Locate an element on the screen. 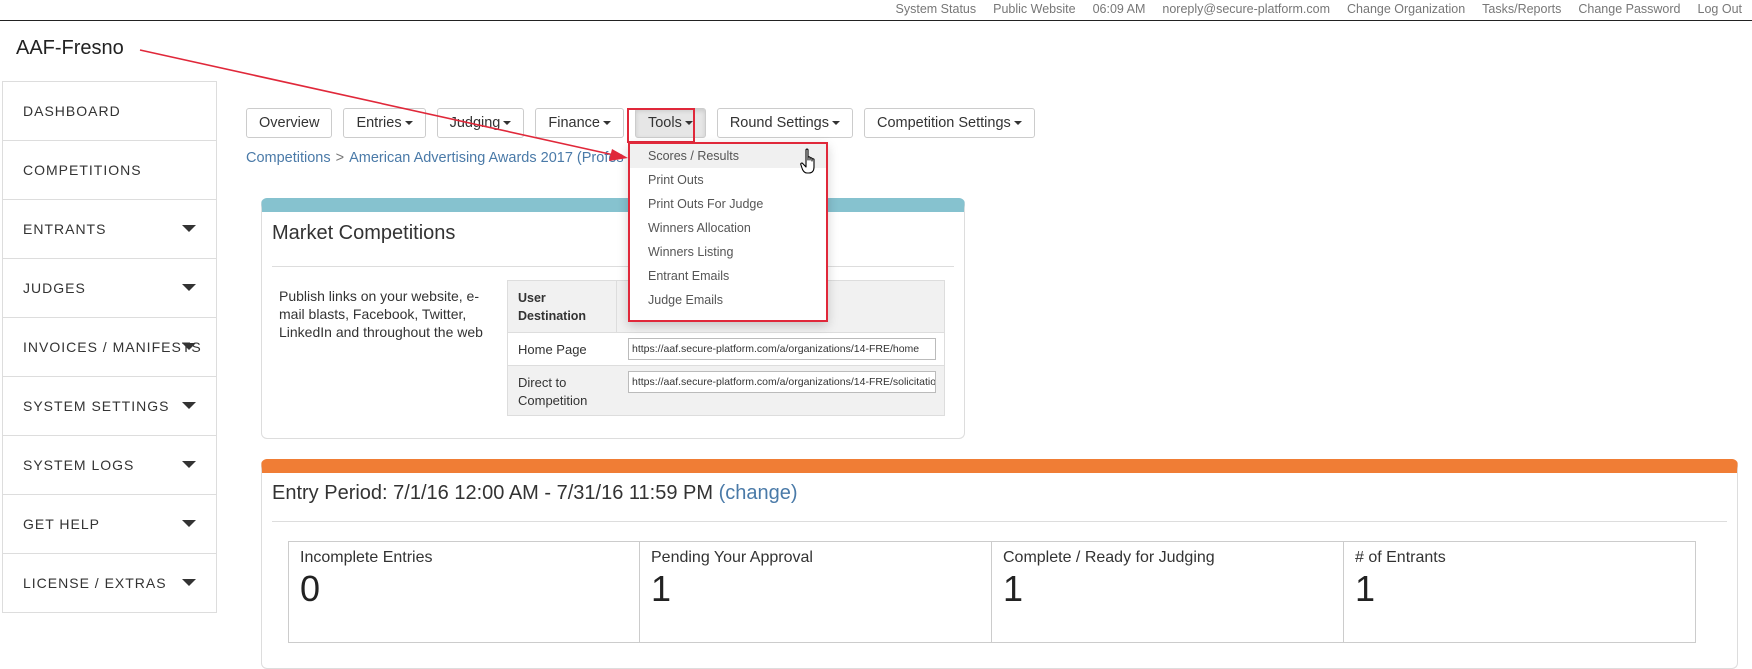 This screenshot has width=1752, height=669. tab-label: Finance is located at coordinates (574, 123).